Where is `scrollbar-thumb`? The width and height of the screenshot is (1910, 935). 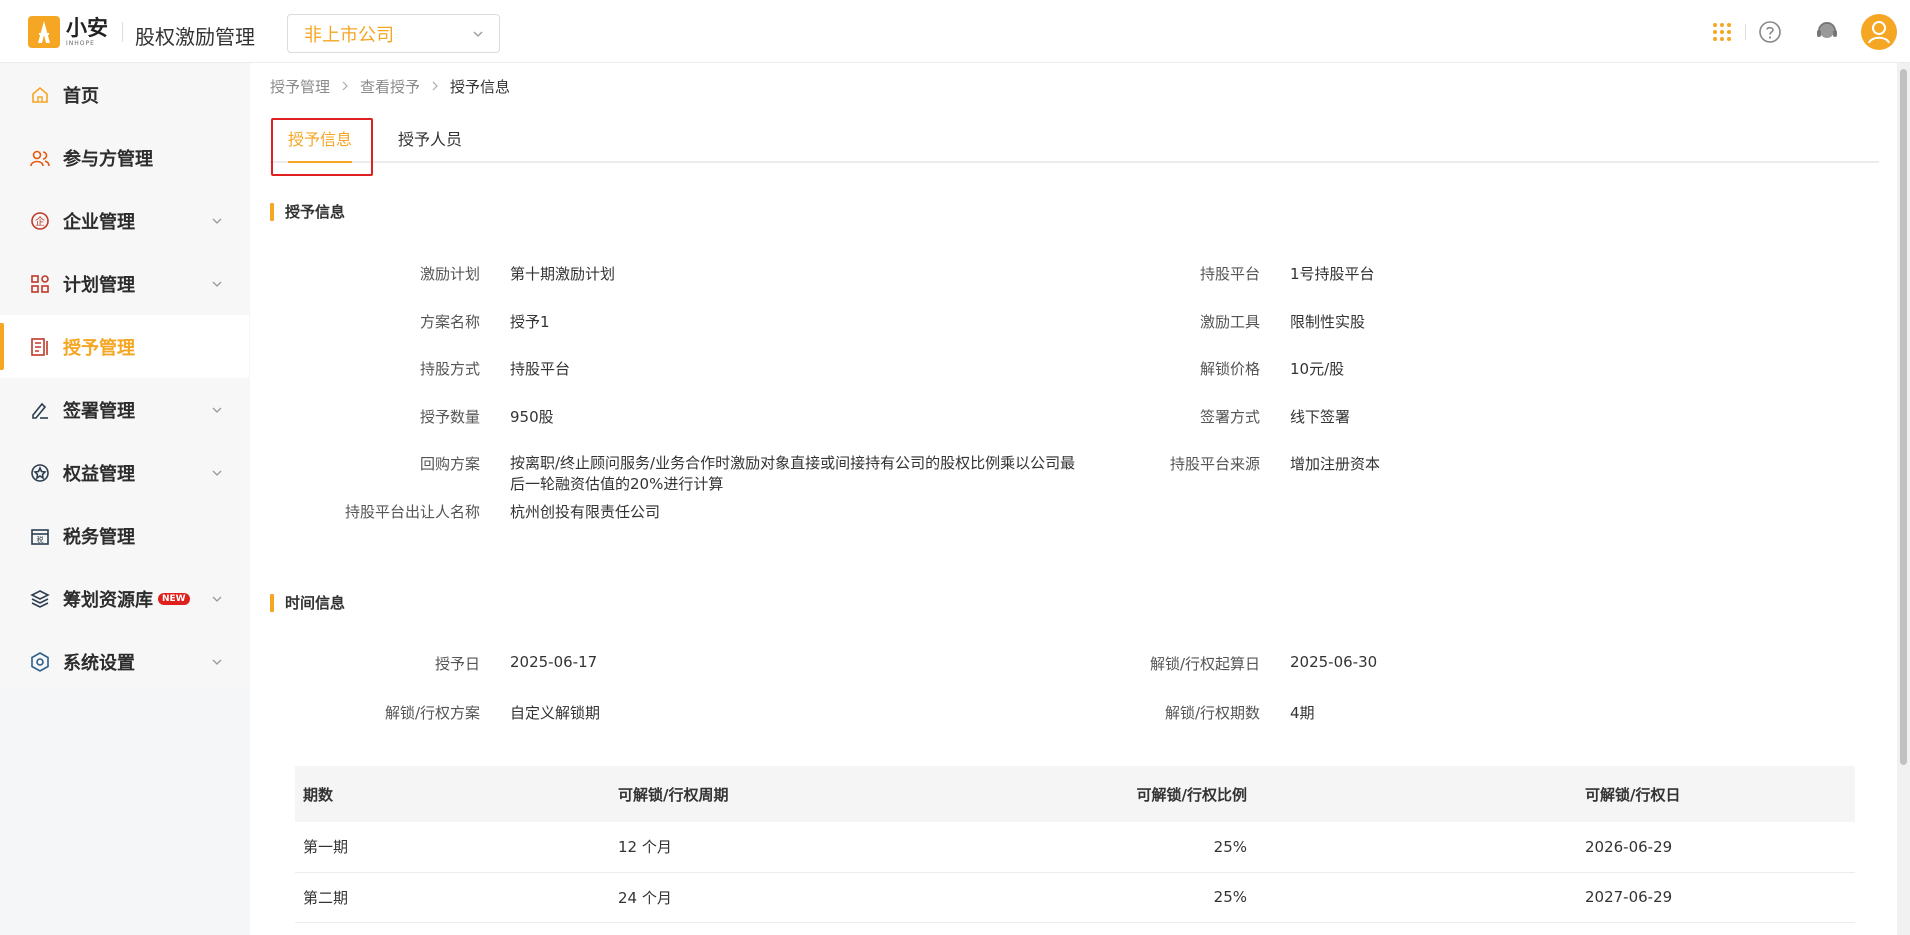
scrollbar-thumb is located at coordinates (1903, 417).